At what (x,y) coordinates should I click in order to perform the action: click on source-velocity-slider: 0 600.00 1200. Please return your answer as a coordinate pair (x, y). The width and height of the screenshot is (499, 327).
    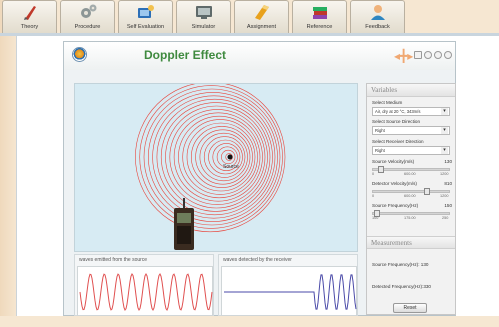
    Looking at the image, I should click on (411, 171).